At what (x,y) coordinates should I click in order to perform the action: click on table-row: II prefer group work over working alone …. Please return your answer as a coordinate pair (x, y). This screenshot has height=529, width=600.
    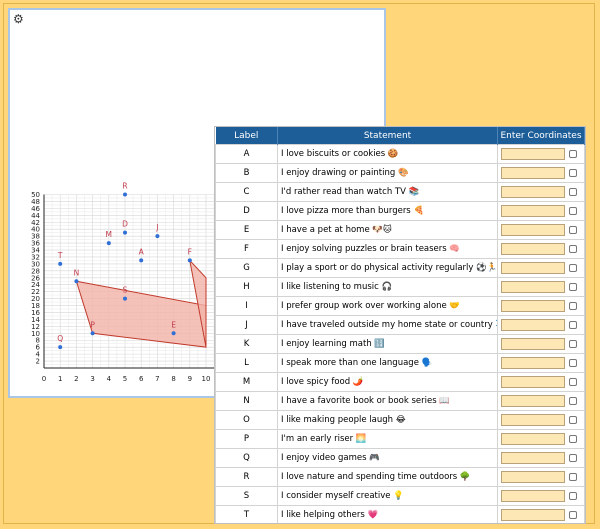
    Looking at the image, I should click on (400, 306).